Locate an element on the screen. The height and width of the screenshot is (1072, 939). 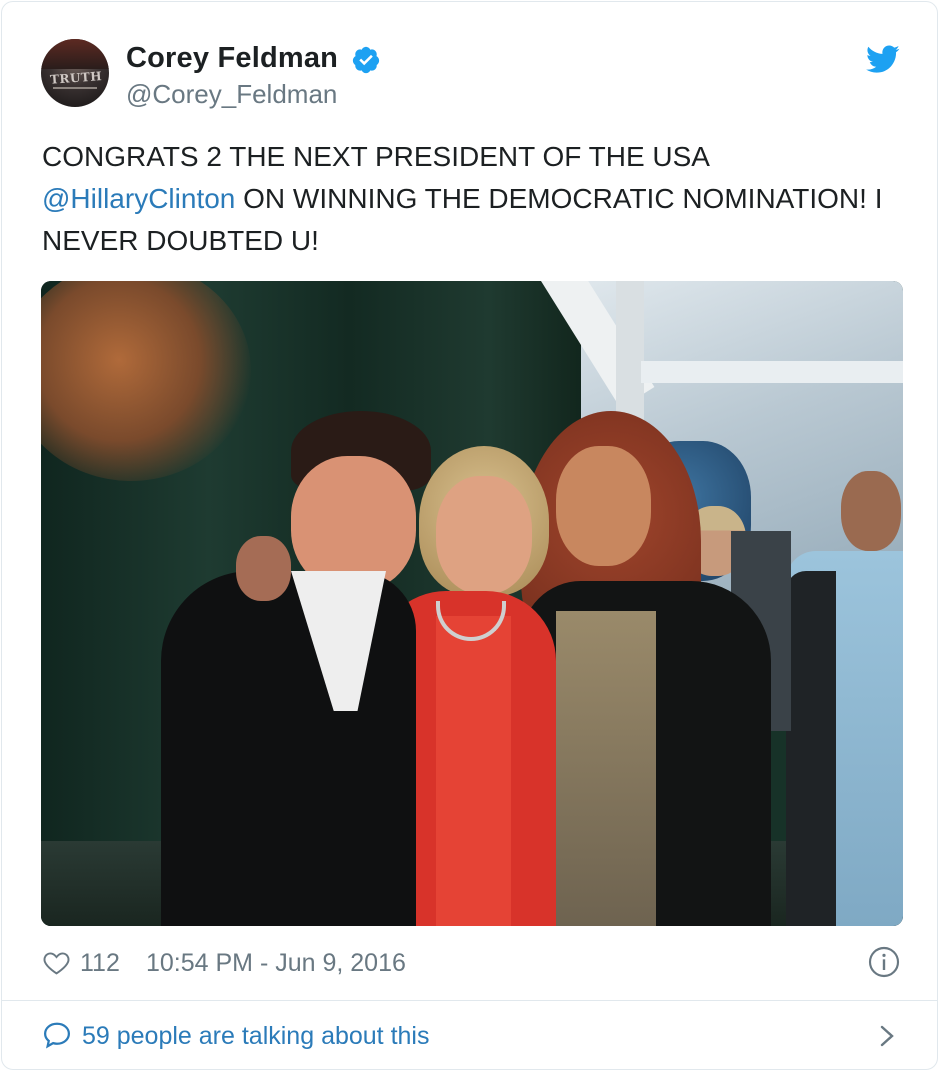
photo-center-face is located at coordinates (484, 535).